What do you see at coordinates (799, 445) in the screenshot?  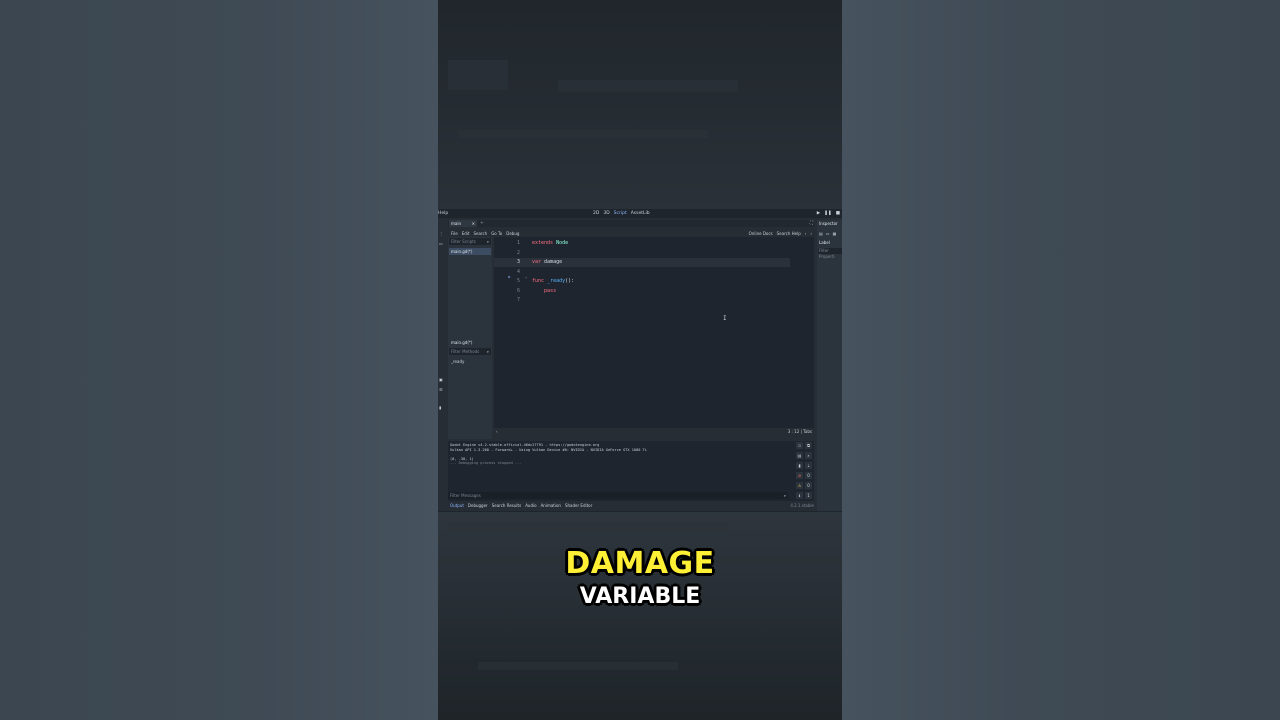 I see `clear-icon: ♲` at bounding box center [799, 445].